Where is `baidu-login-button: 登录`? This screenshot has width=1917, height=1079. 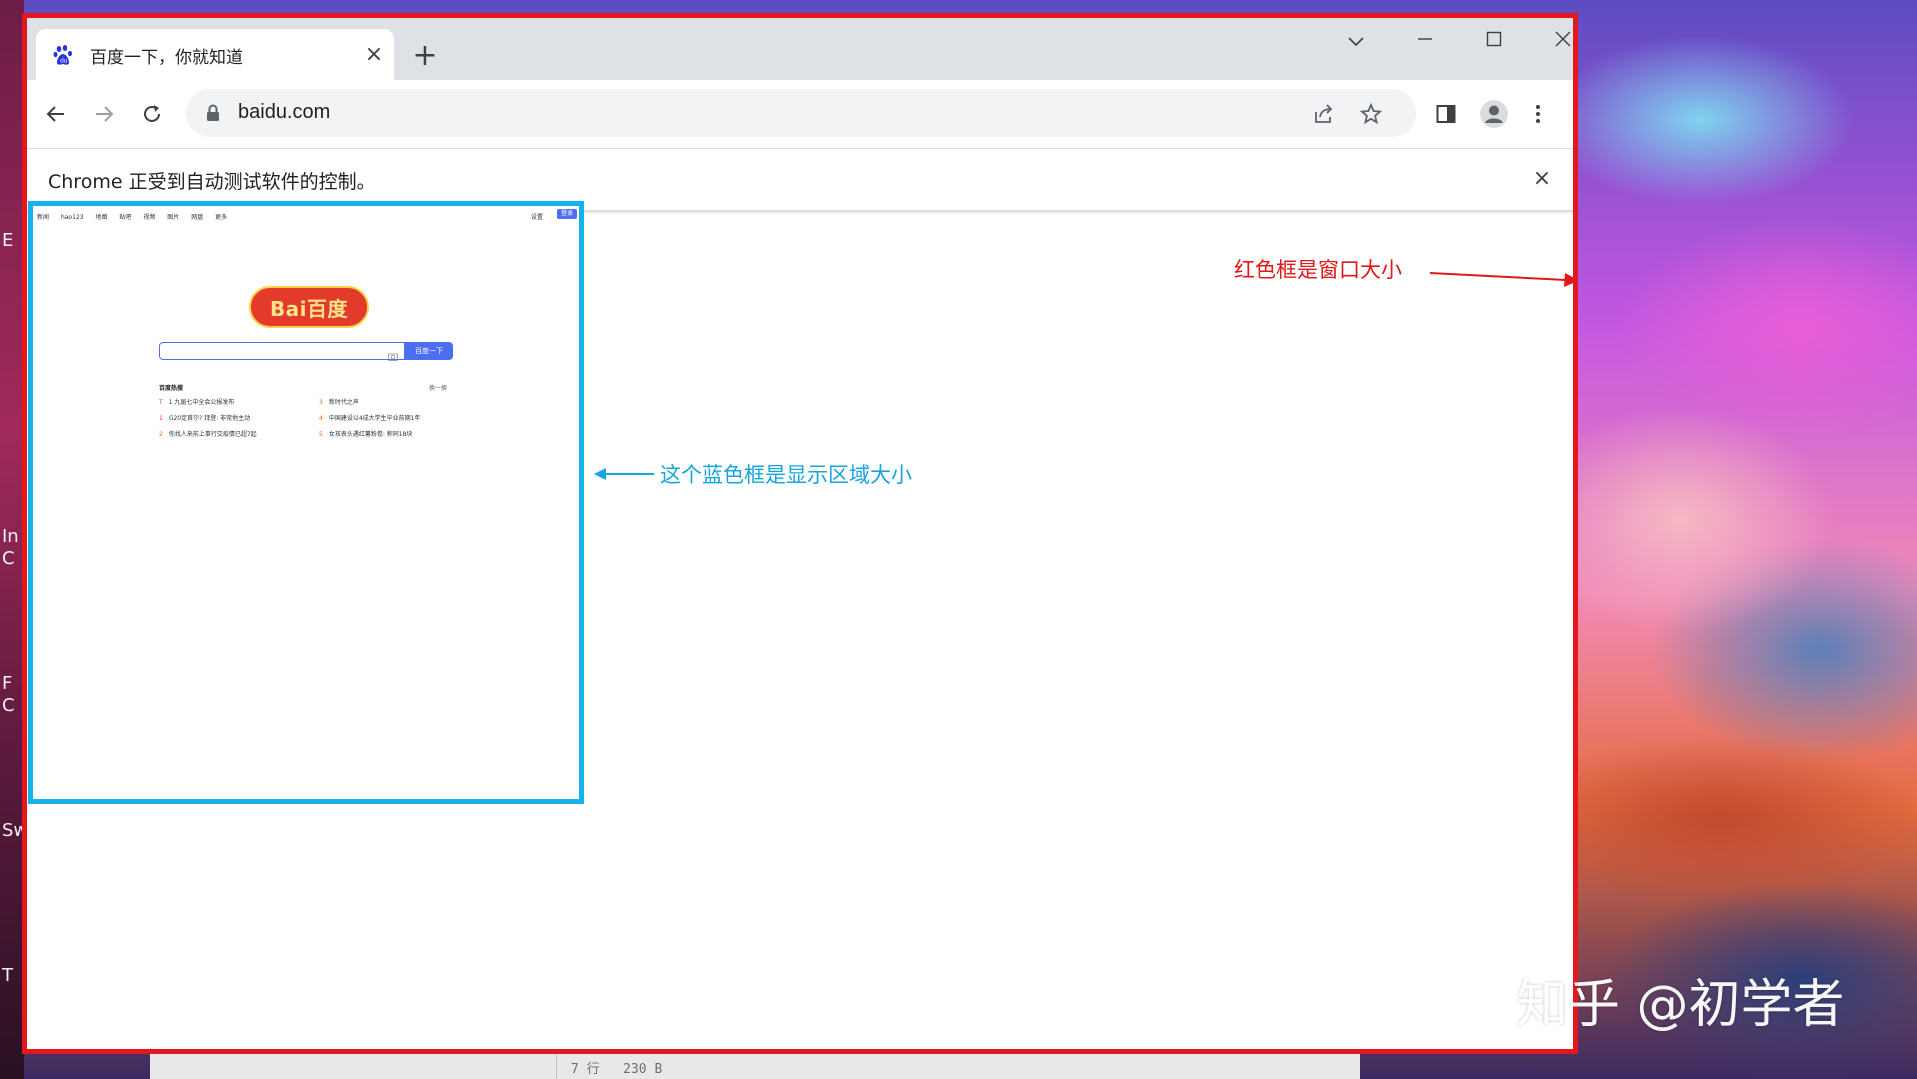
baidu-login-button: 登录 is located at coordinates (567, 214).